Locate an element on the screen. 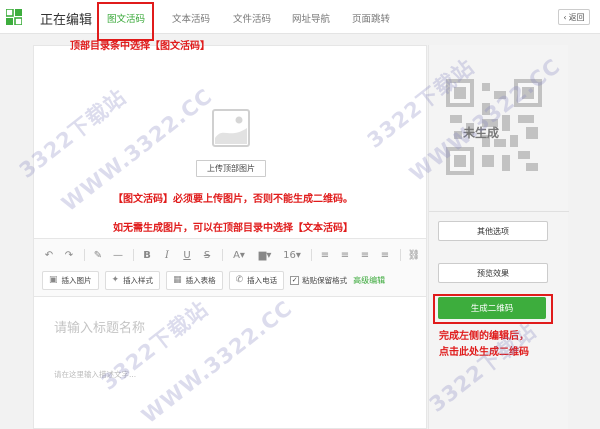 The height and width of the screenshot is (429, 600). strikethrough-icon: S is located at coordinates (207, 255).